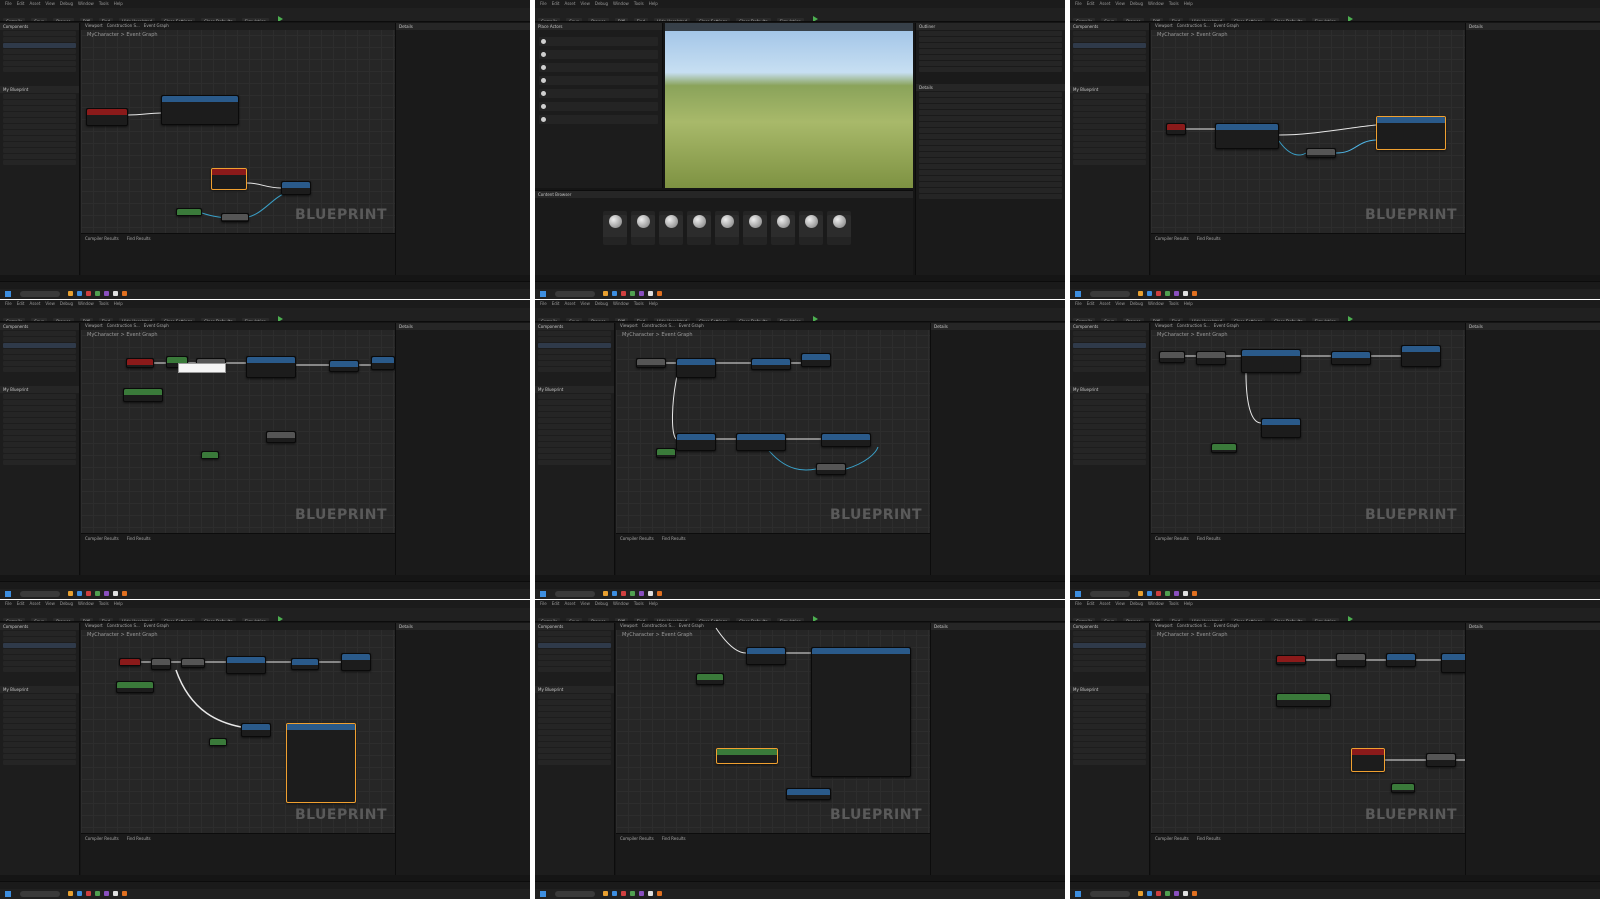  I want to click on place-actor-item, so click(598, 119).